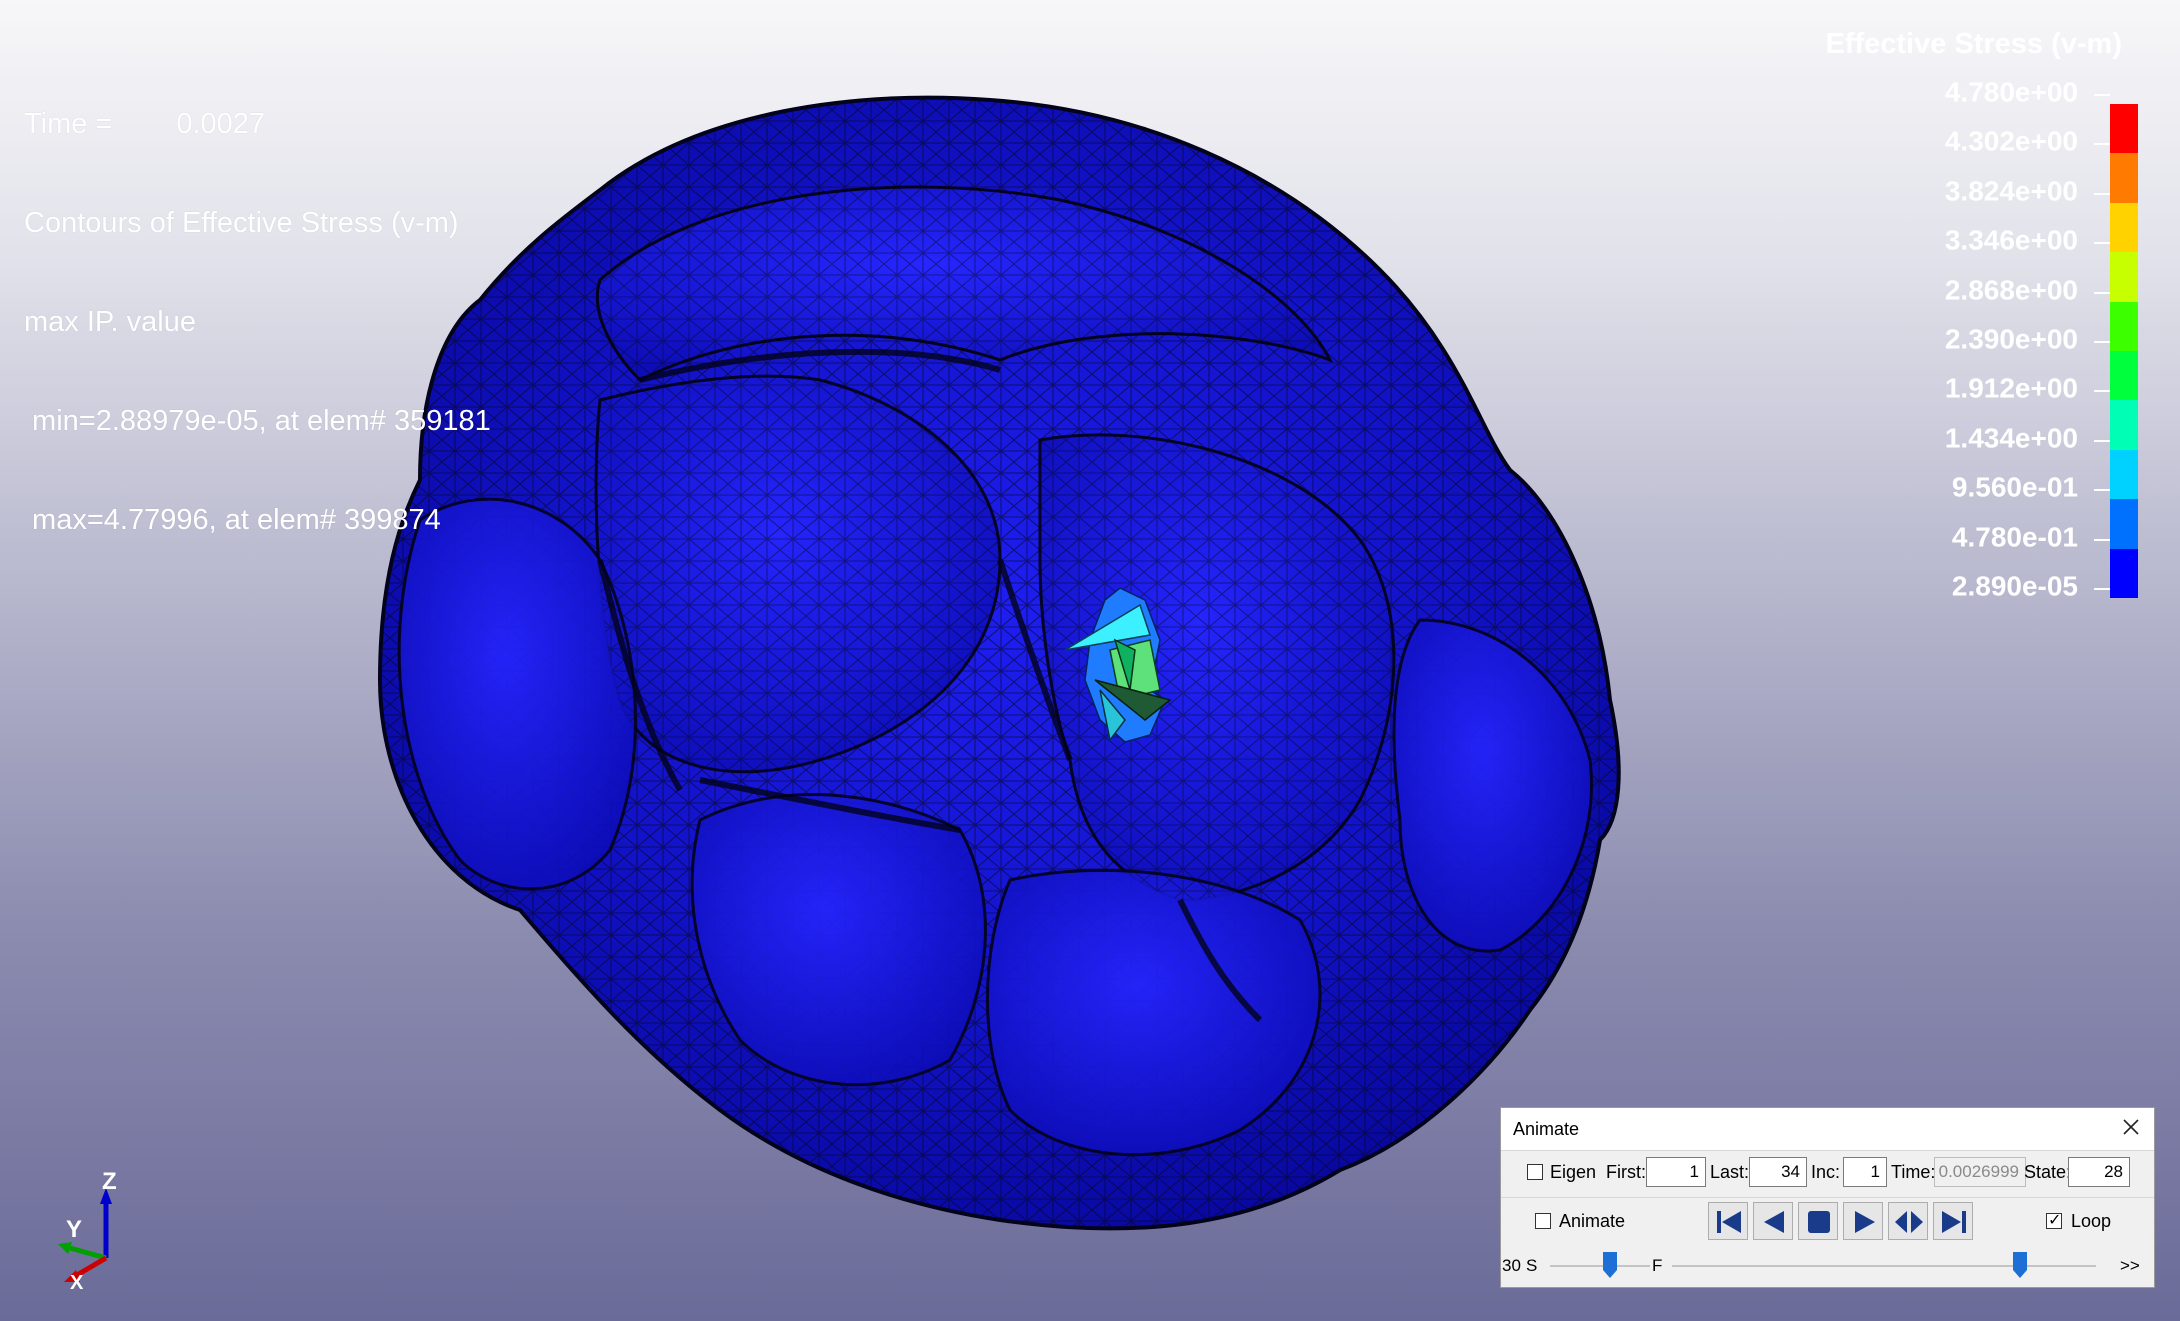  What do you see at coordinates (110, 322) in the screenshot?
I see `value-type: max IP. value` at bounding box center [110, 322].